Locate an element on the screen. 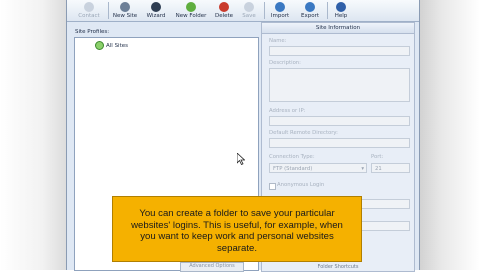 This screenshot has width=480, height=272. remote-directory-field is located at coordinates (339, 143).